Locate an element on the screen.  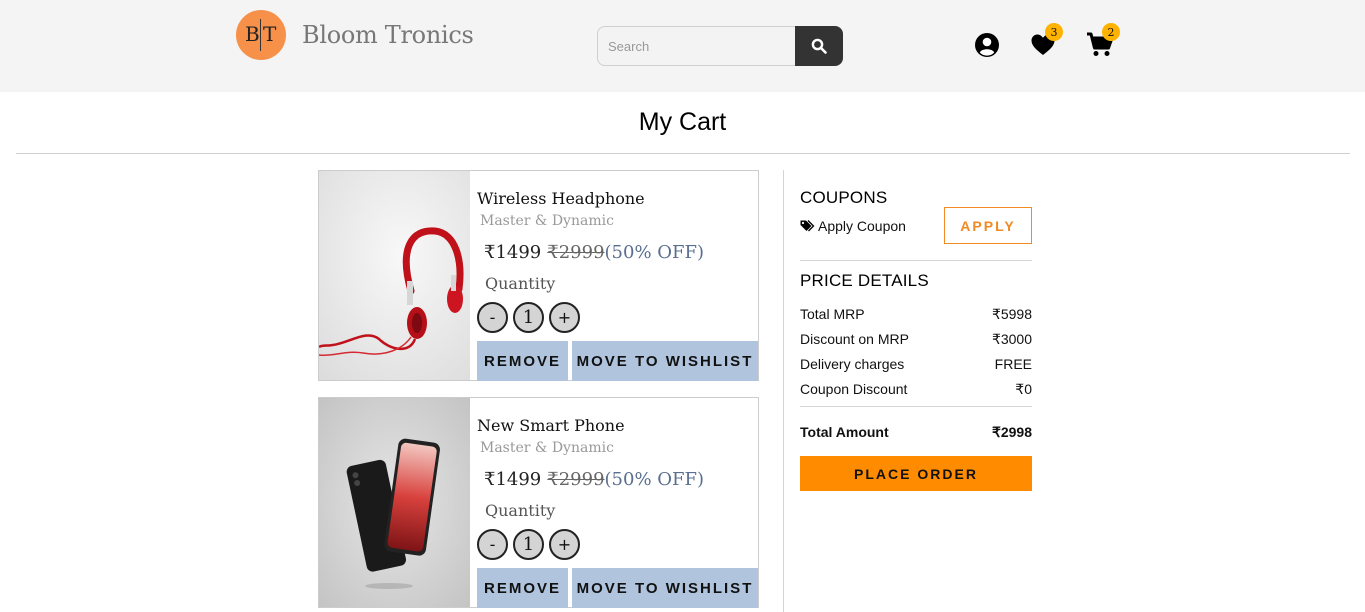
price-row-value: ₹3000 is located at coordinates (1011, 339).